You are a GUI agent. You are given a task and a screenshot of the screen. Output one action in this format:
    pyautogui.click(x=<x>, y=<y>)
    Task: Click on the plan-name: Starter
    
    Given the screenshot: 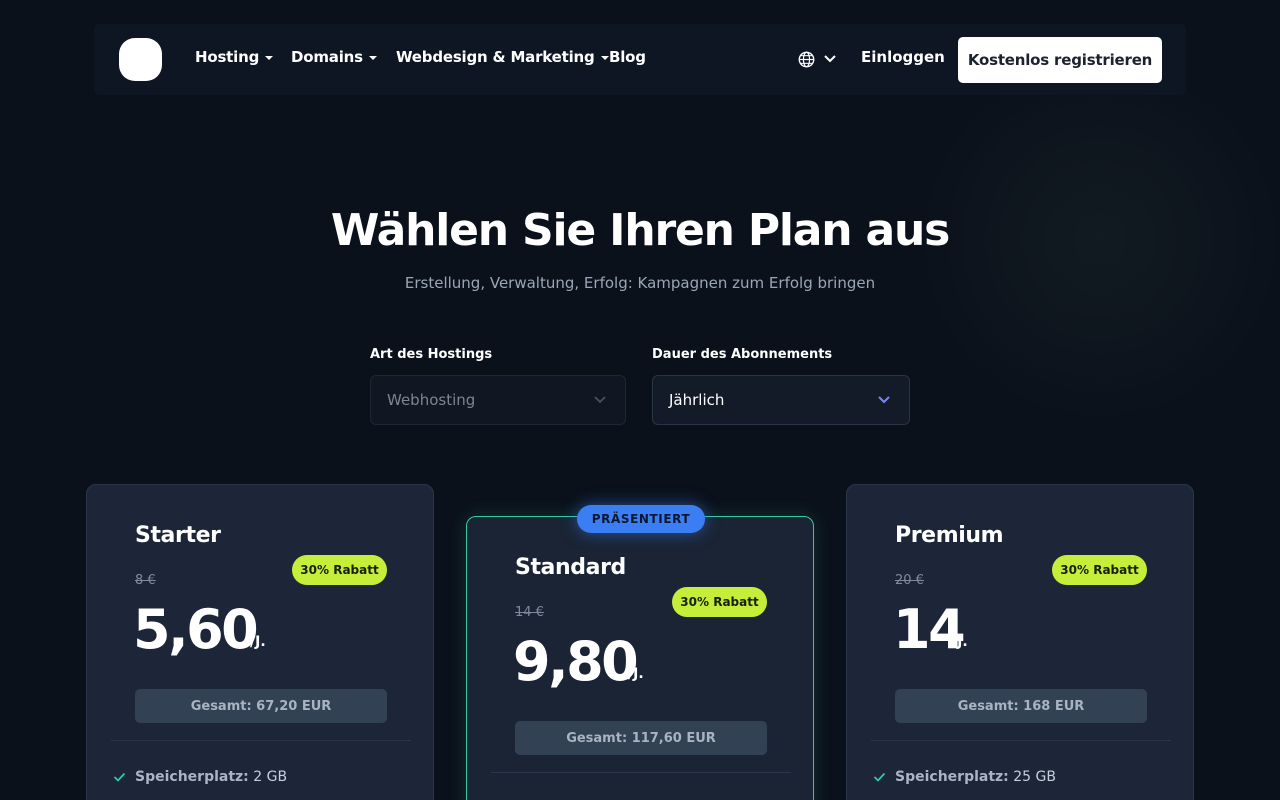 What is the action you would take?
    pyautogui.click(x=178, y=535)
    